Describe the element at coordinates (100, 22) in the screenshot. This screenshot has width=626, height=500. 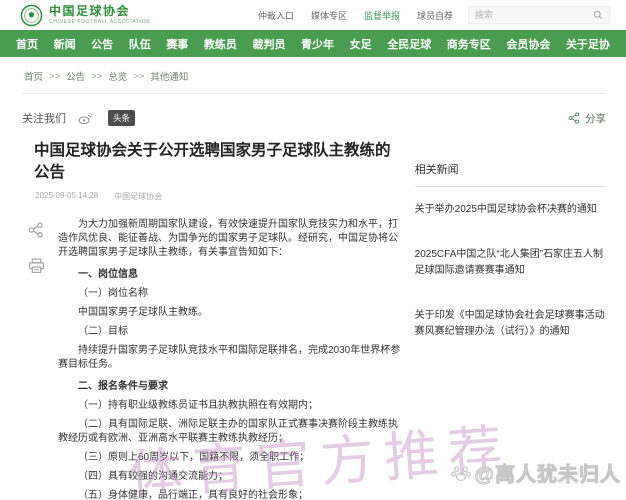
I see `logo-subtitle: CHINESE FOOTBALL ASSOCIATION` at that location.